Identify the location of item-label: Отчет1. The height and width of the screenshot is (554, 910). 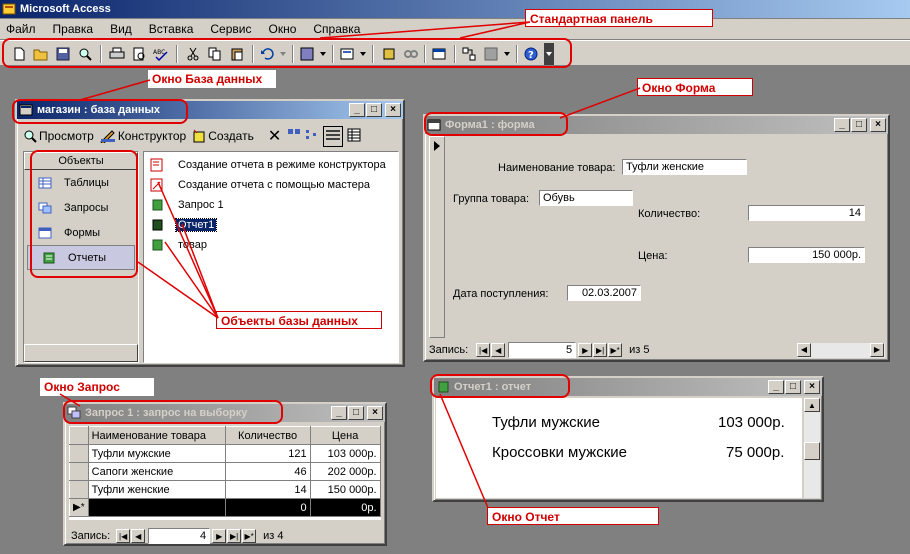
(196, 225).